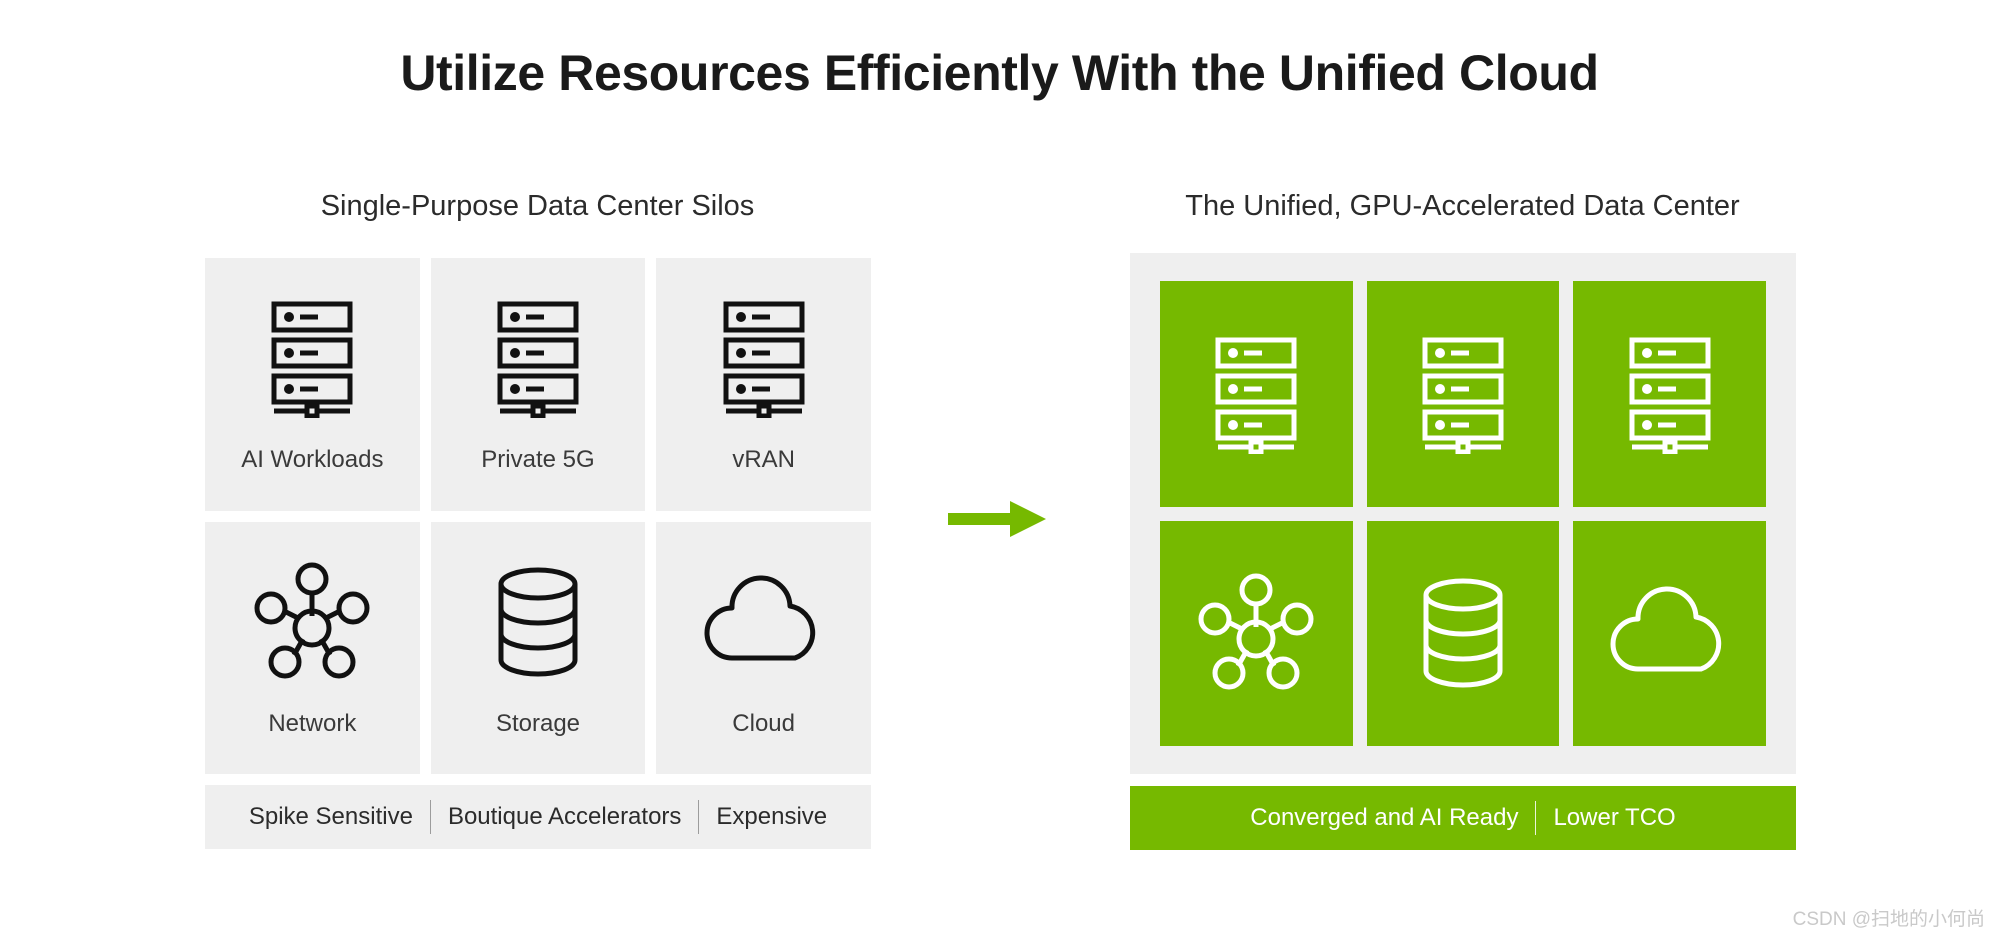  Describe the element at coordinates (538, 723) in the screenshot. I see `silo-tile-label: Storage` at that location.